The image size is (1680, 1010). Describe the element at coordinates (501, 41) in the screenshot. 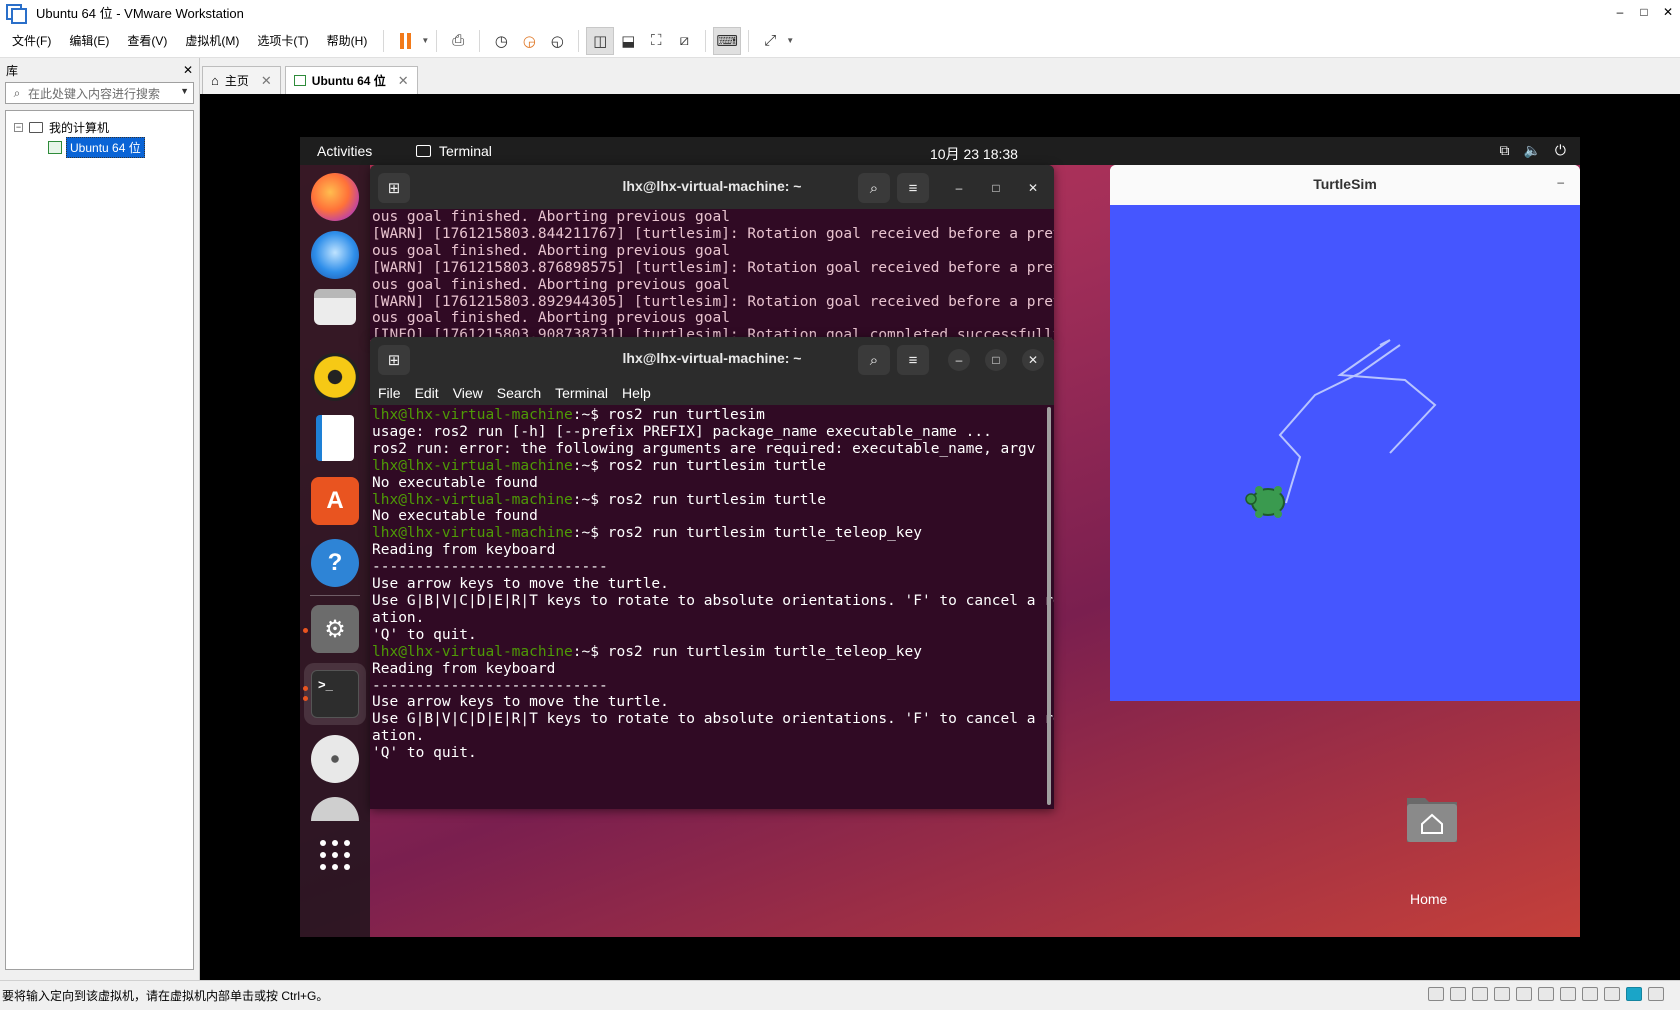

I see `snapshot-button: ◷` at that location.